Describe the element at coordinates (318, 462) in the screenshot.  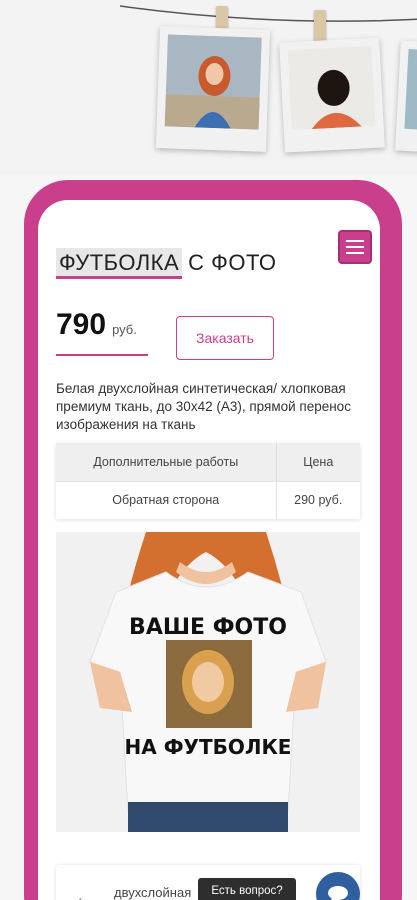
I see `table-header-price: Цена` at that location.